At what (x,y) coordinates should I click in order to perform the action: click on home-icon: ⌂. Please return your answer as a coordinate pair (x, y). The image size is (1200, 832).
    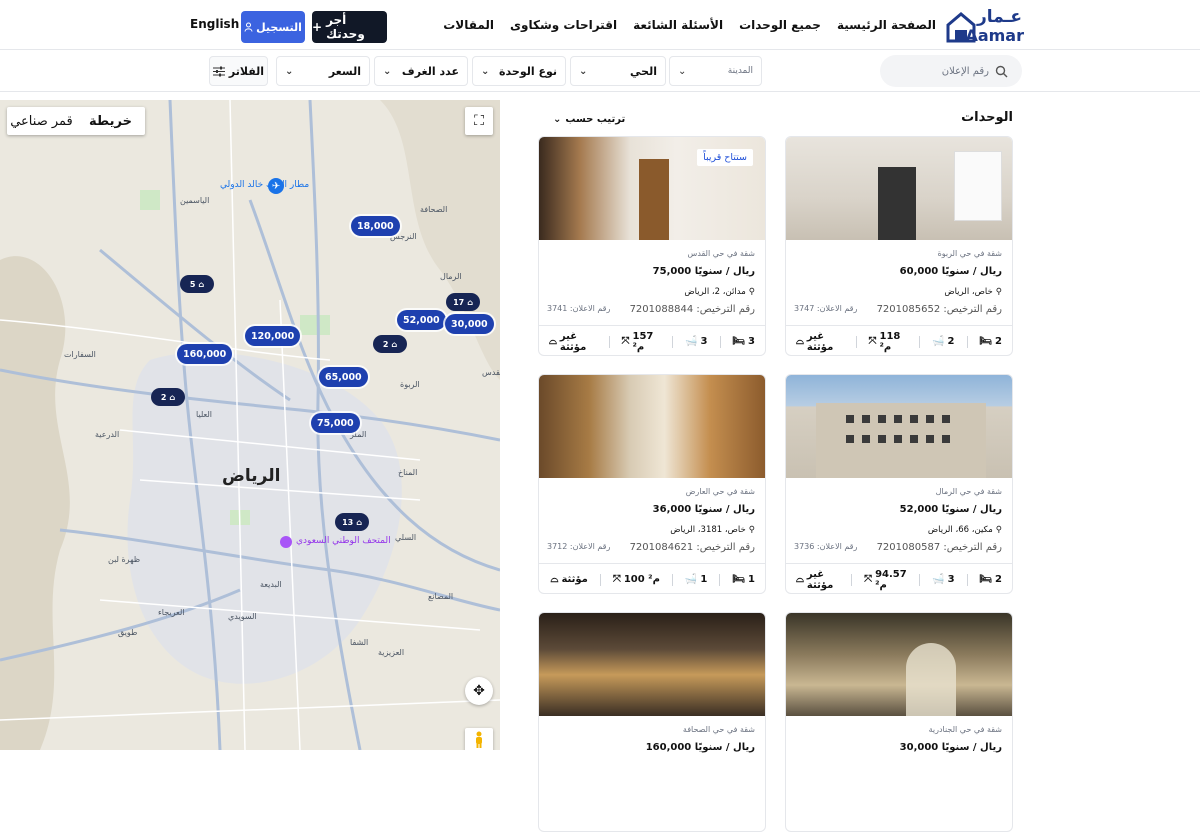
    Looking at the image, I should click on (359, 522).